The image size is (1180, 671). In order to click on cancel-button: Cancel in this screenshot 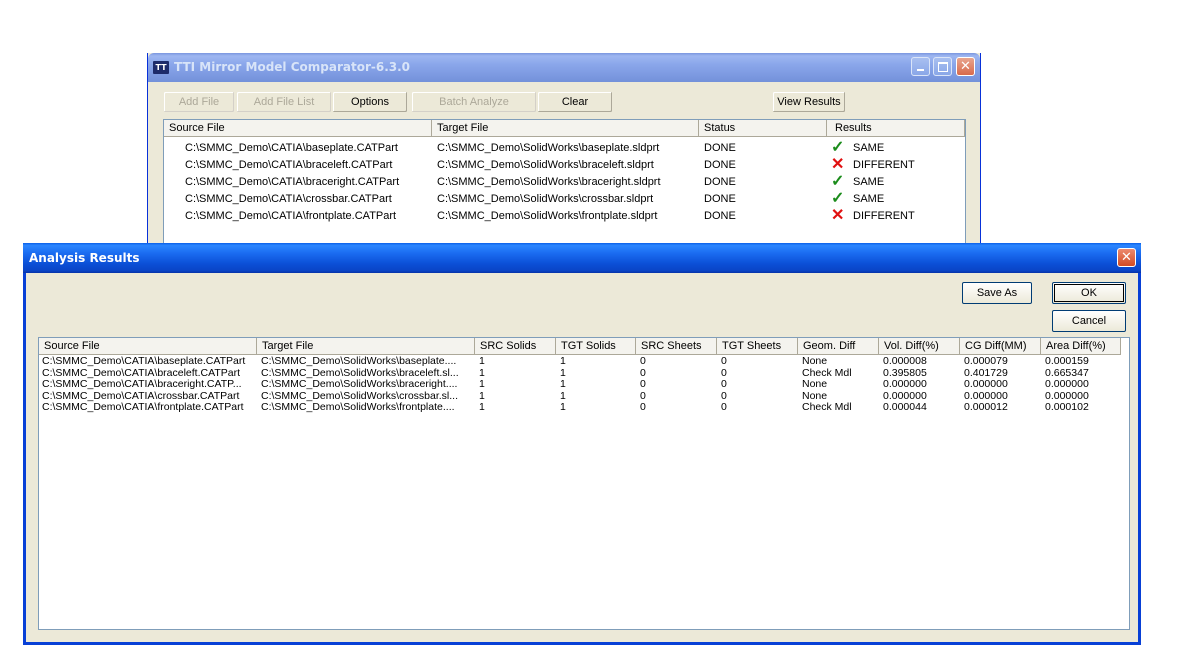, I will do `click(1089, 321)`.